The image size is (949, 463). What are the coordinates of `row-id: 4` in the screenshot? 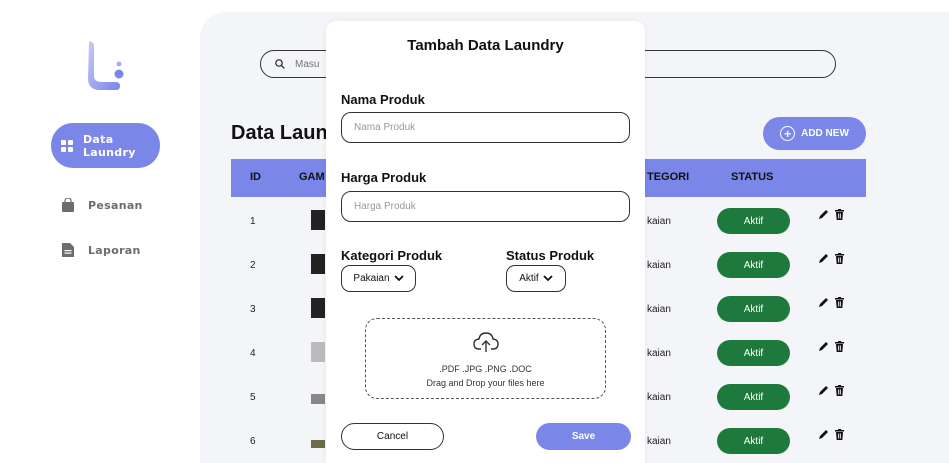 It's located at (253, 353).